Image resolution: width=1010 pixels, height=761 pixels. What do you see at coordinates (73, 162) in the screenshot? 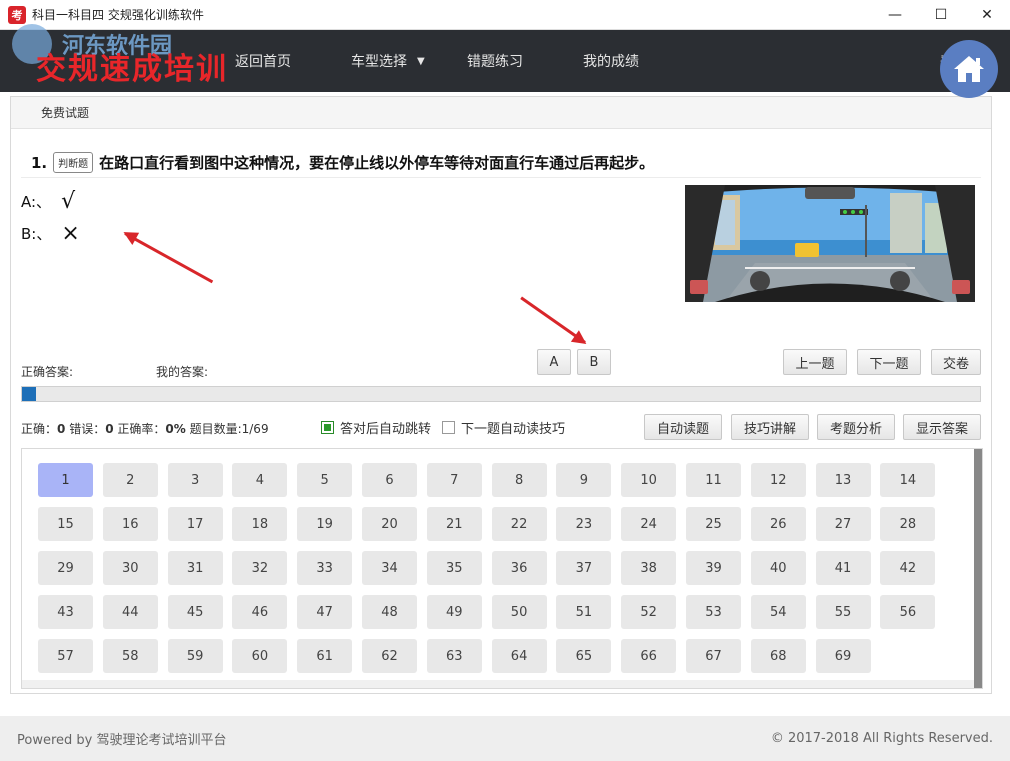
I see `question-type-tag: 判断题` at bounding box center [73, 162].